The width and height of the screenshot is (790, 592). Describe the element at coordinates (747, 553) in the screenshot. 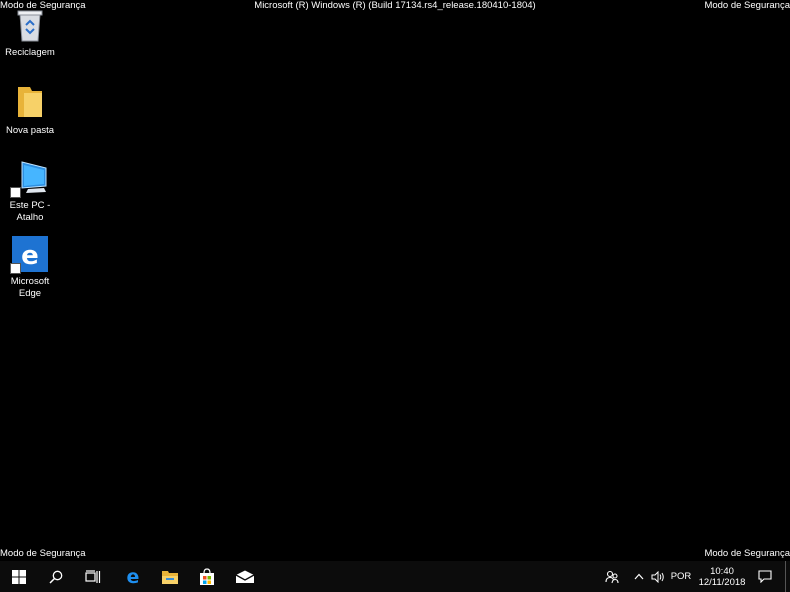

I see `safe-mode-label-bottom-right: Modo de Segurança` at that location.